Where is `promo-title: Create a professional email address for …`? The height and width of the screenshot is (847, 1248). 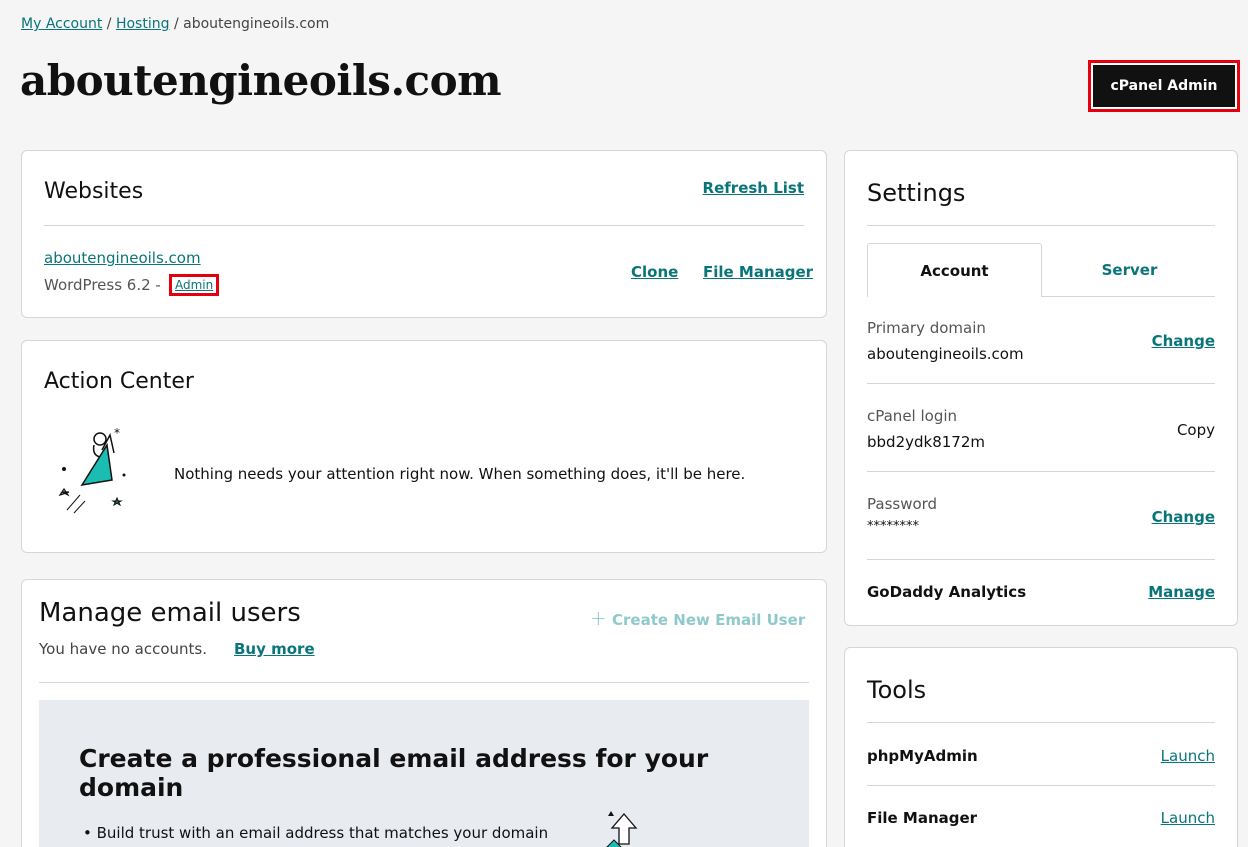
promo-title: Create a professional email address for … is located at coordinates (394, 773).